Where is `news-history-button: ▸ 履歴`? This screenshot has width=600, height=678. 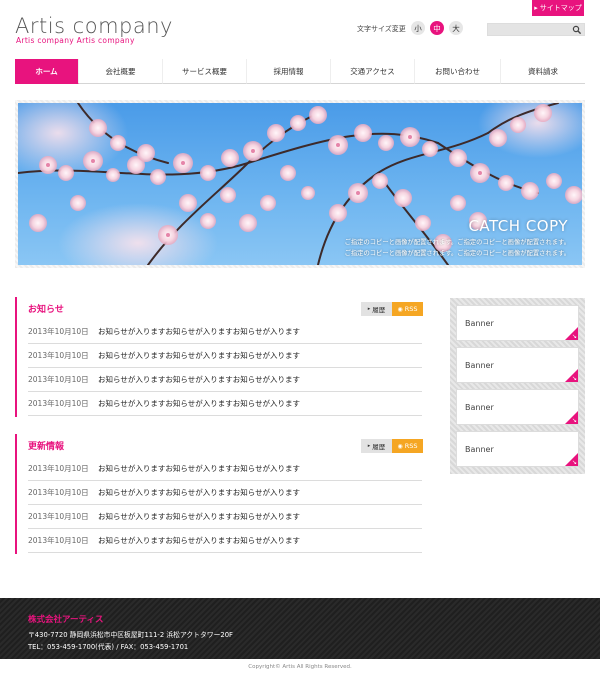
news-history-button: ▸ 履歴 is located at coordinates (376, 309).